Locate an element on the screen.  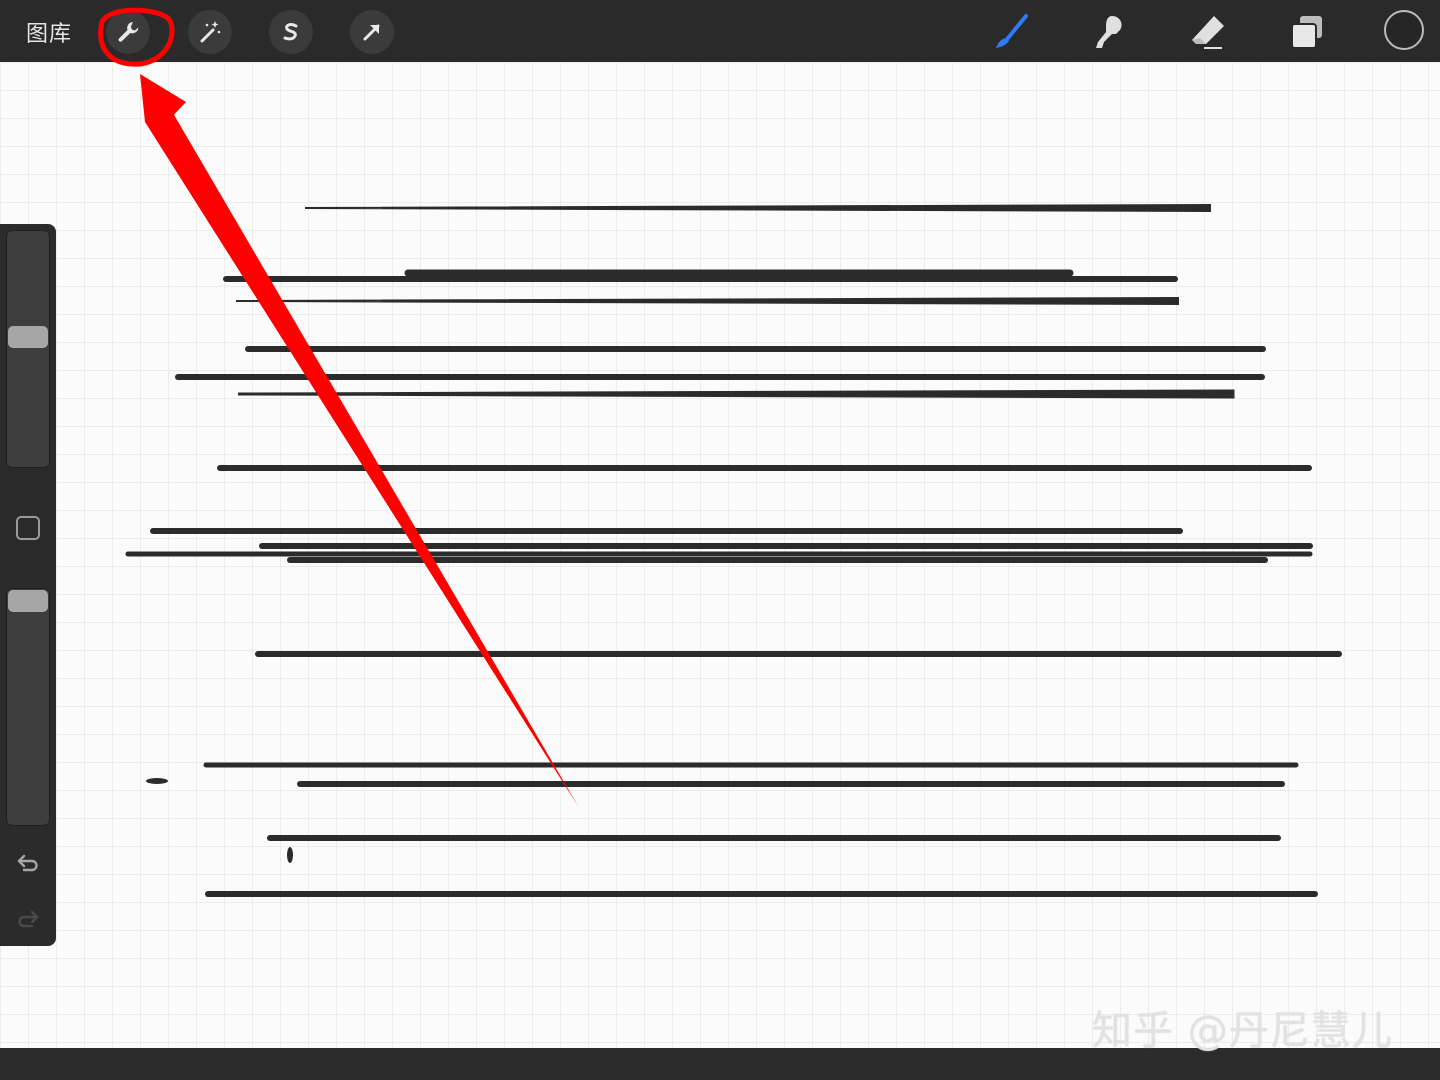
eraser-icon is located at coordinates (1208, 32).